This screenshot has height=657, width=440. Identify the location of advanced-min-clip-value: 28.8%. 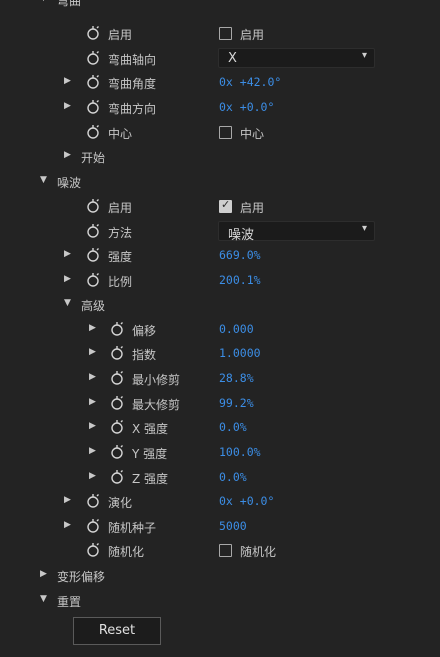
(236, 378).